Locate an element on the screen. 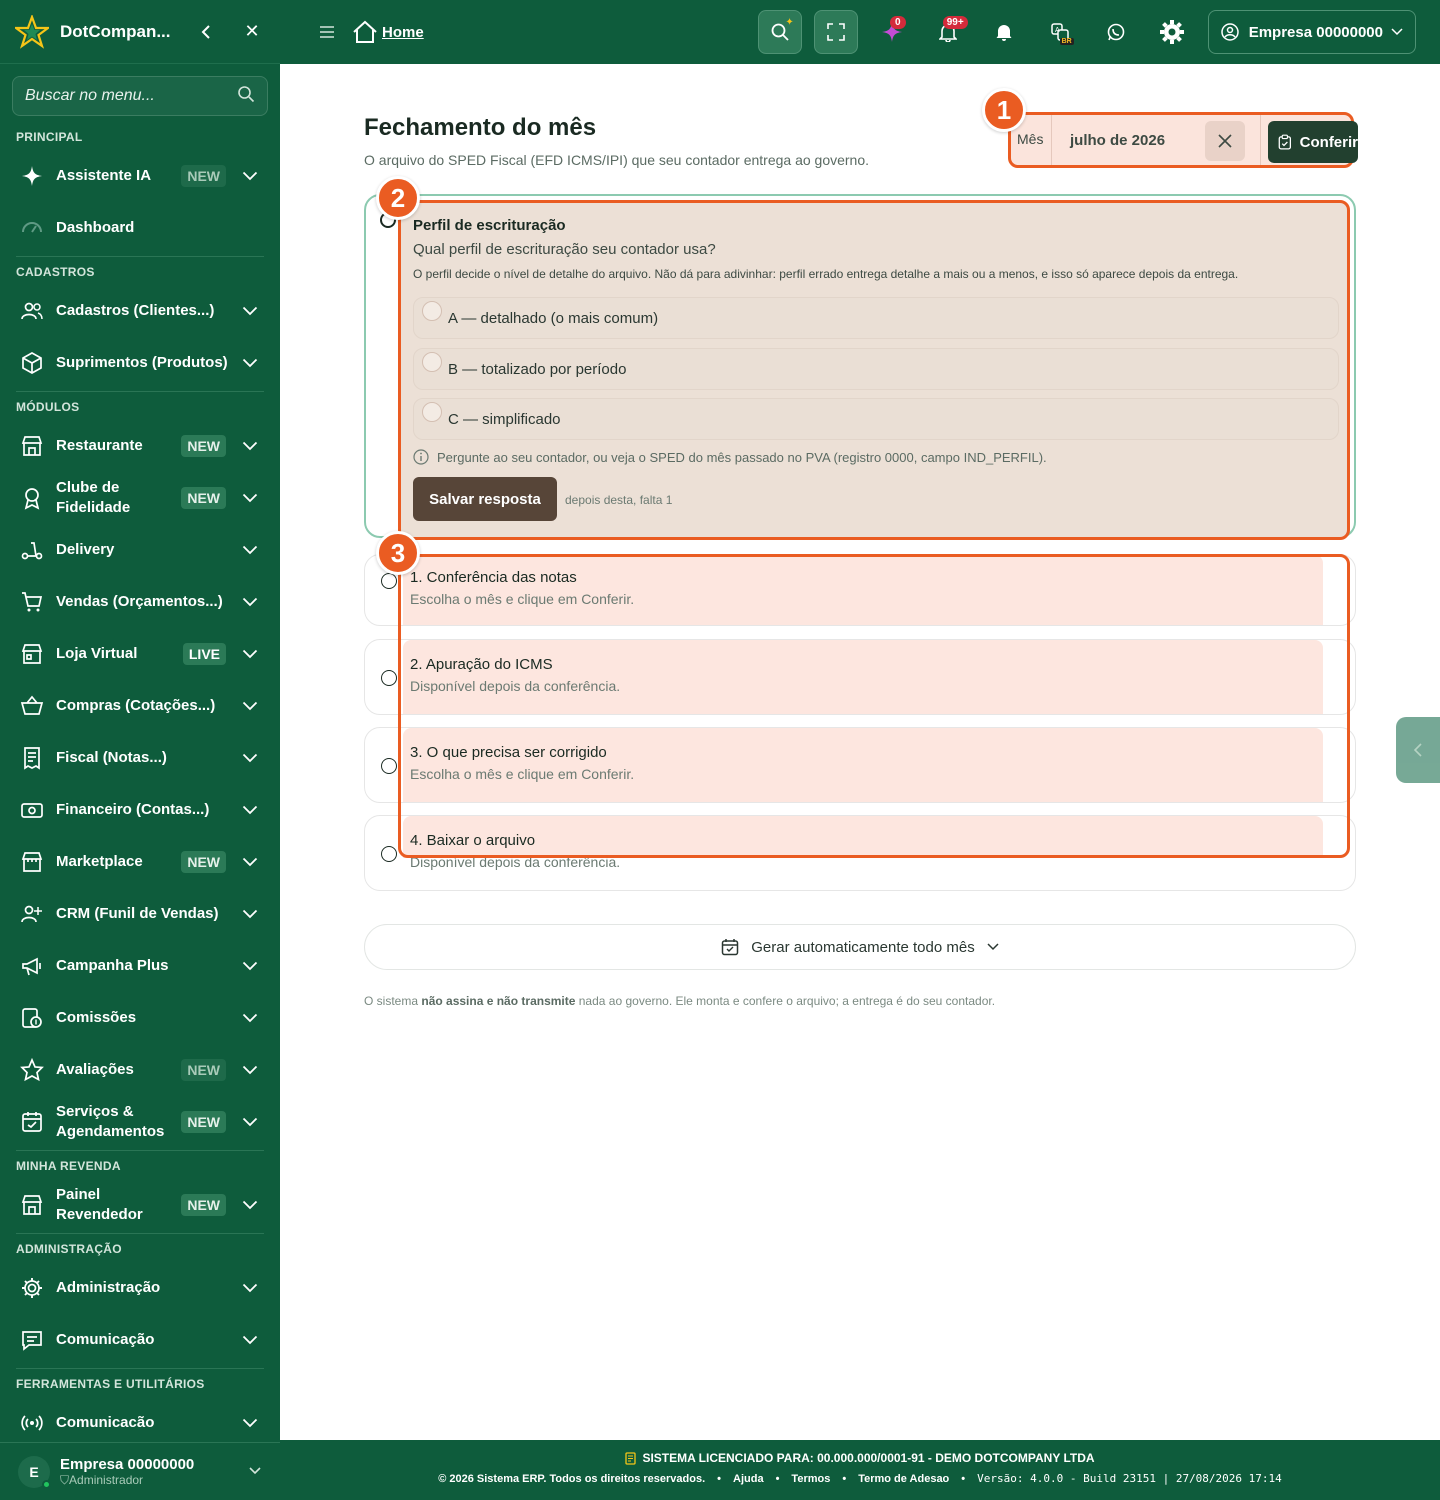 This screenshot has height=1500, width=1440. profile-option-a: A — detalhado (o mais comum) is located at coordinates (876, 318).